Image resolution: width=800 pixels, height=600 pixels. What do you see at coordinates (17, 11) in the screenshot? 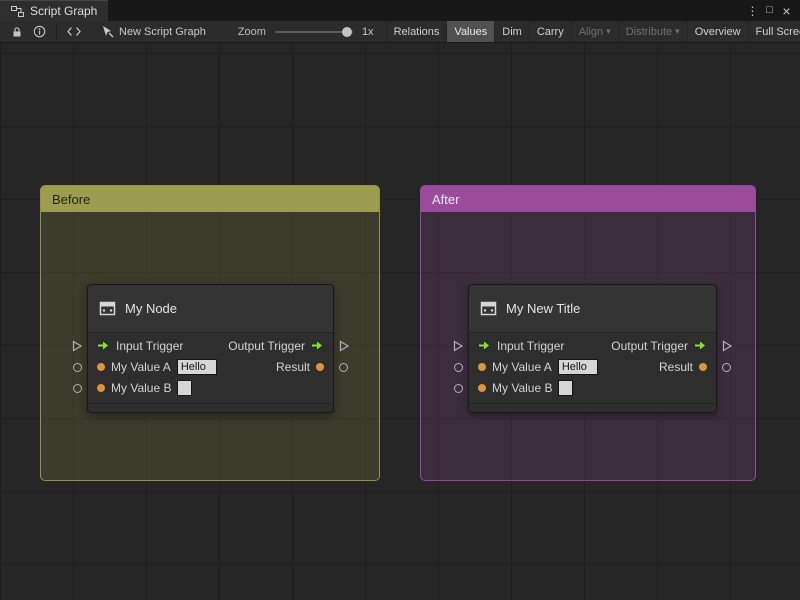
I see `script-graph-icon` at bounding box center [17, 11].